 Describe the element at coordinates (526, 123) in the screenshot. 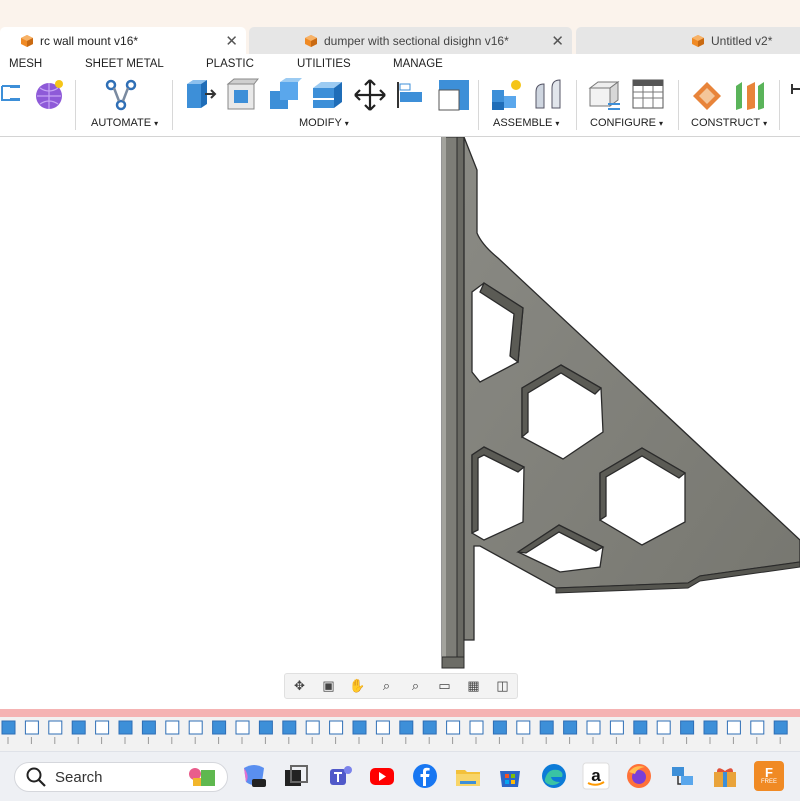

I see `assemble-dropdown: ASSEMBLE ▾` at that location.